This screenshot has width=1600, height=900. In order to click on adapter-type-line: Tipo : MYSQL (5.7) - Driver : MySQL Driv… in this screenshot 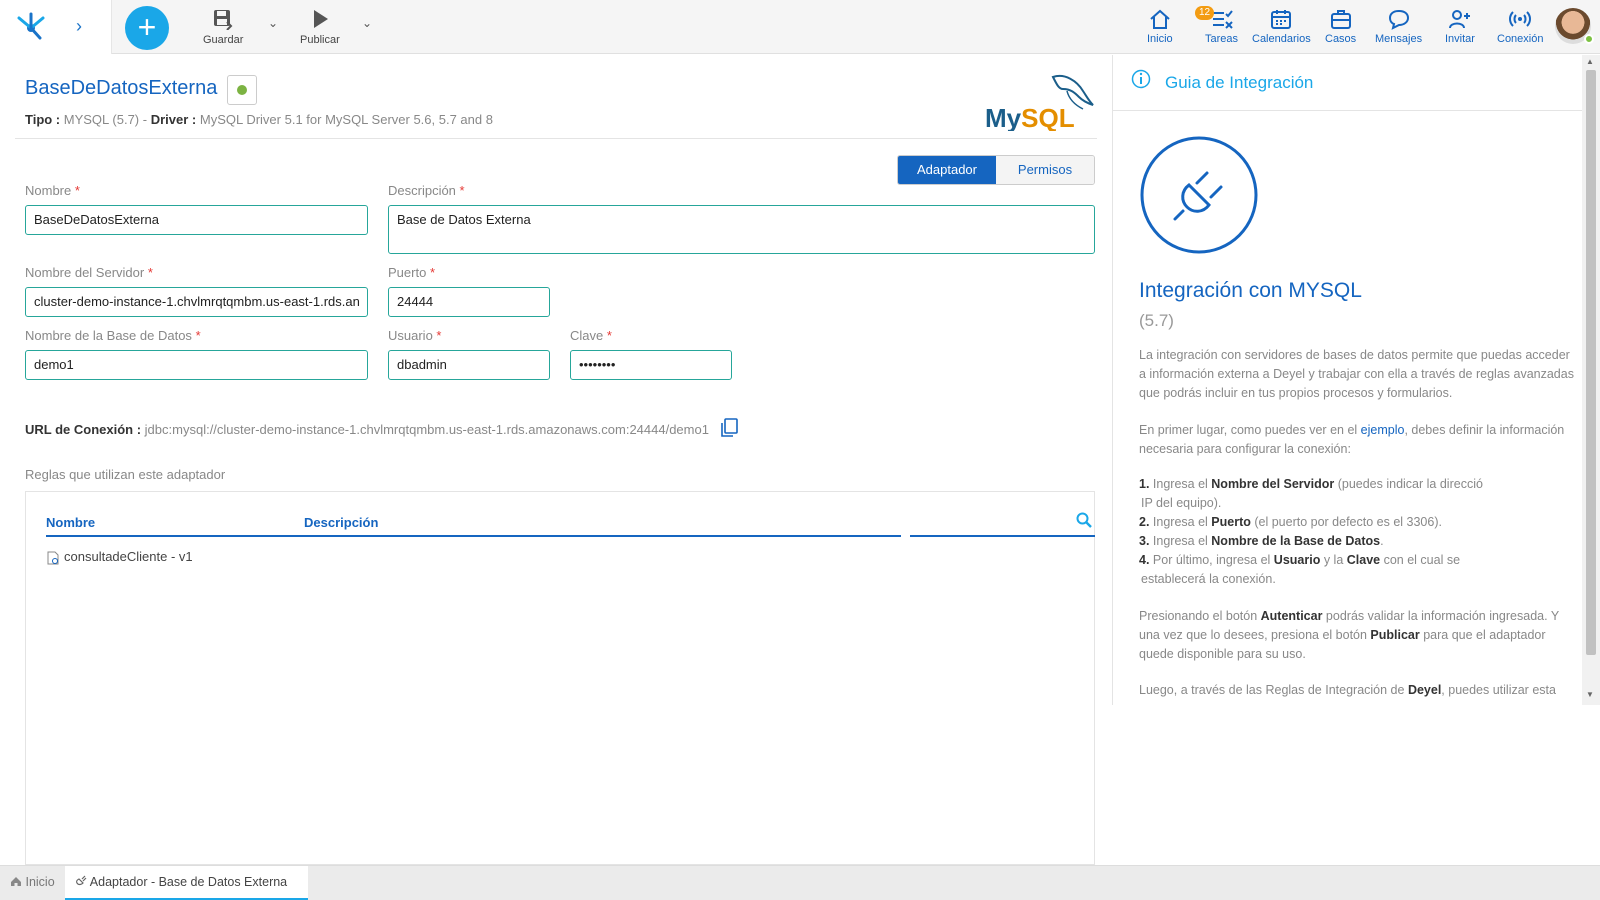, I will do `click(259, 119)`.